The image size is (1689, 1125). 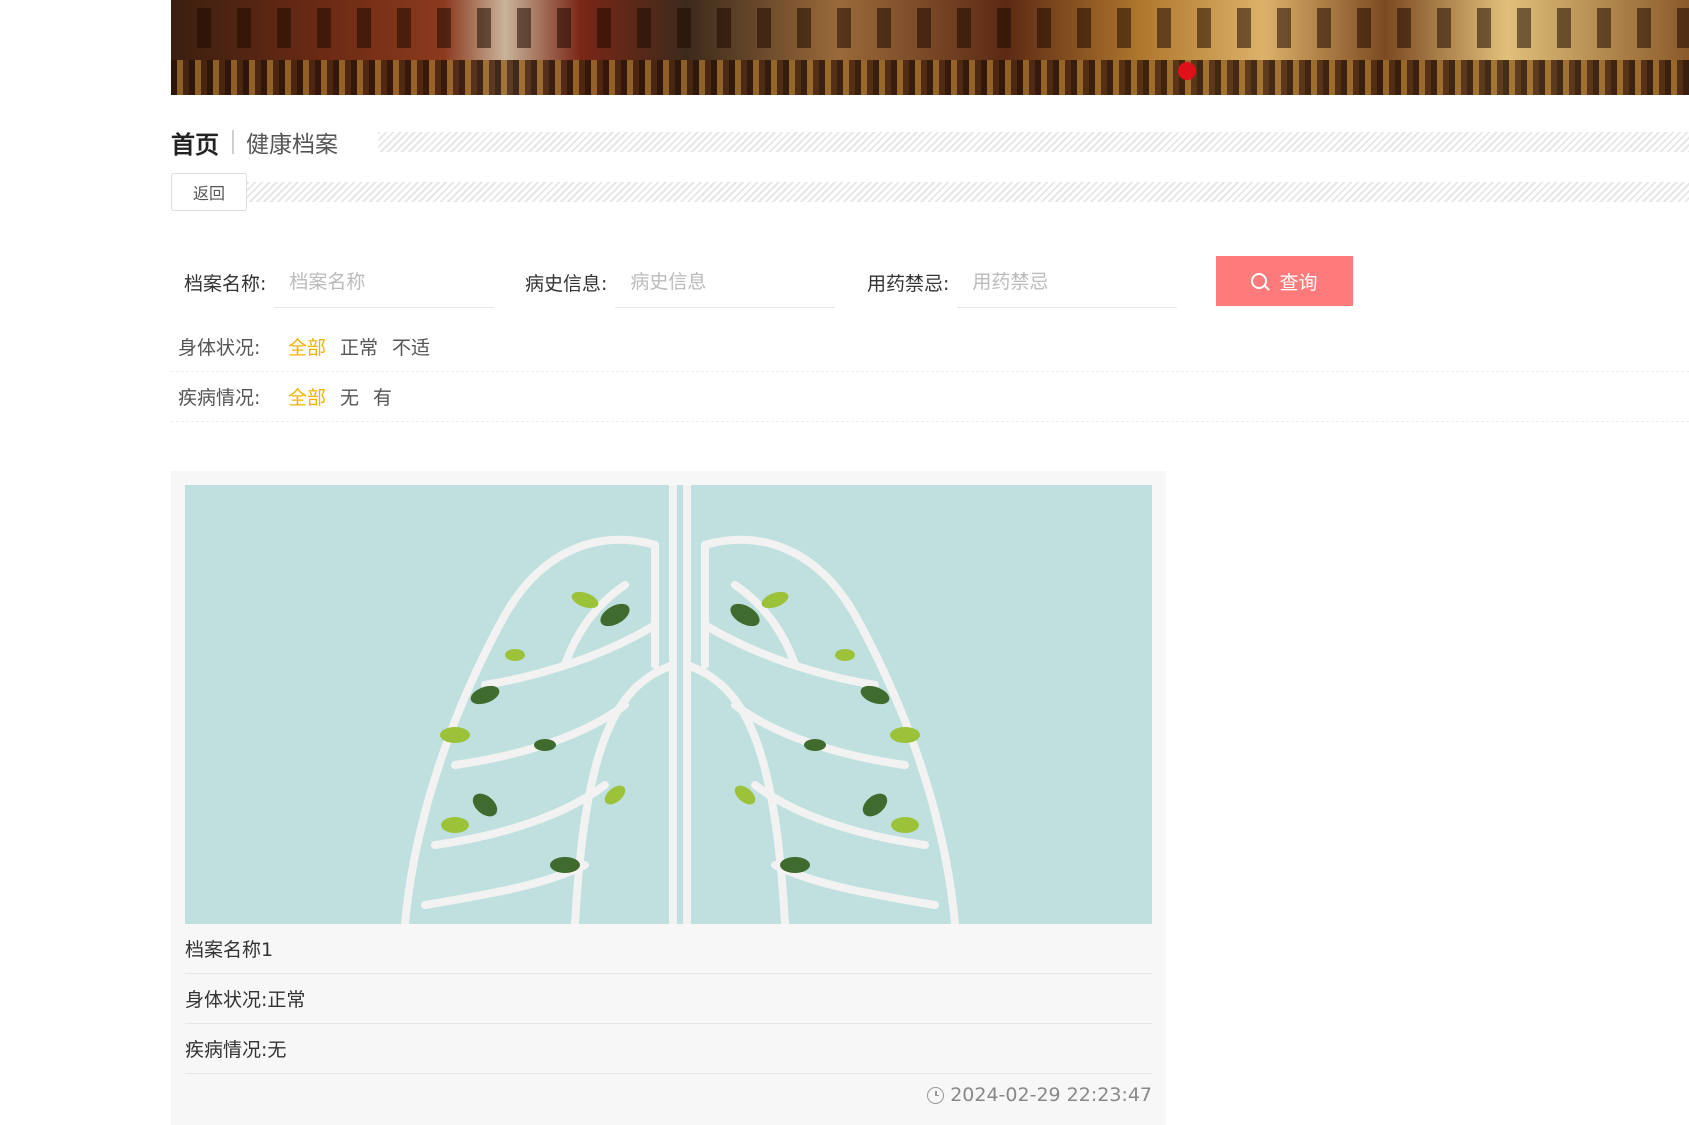 I want to click on carousel-indicator-dot, so click(x=1187, y=71).